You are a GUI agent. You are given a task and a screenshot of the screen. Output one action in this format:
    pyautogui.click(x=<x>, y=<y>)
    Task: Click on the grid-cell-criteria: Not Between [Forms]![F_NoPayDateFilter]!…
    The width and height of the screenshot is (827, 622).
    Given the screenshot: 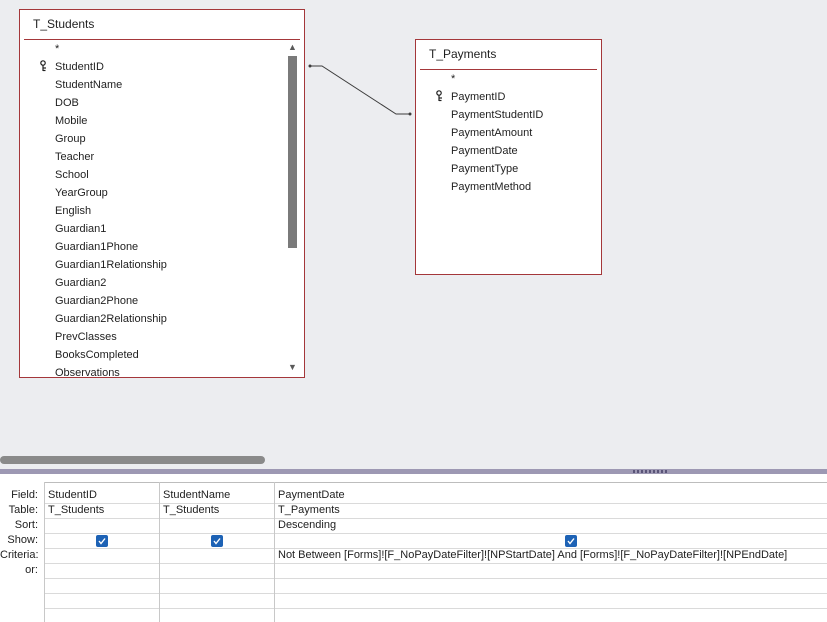 What is the action you would take?
    pyautogui.click(x=532, y=555)
    